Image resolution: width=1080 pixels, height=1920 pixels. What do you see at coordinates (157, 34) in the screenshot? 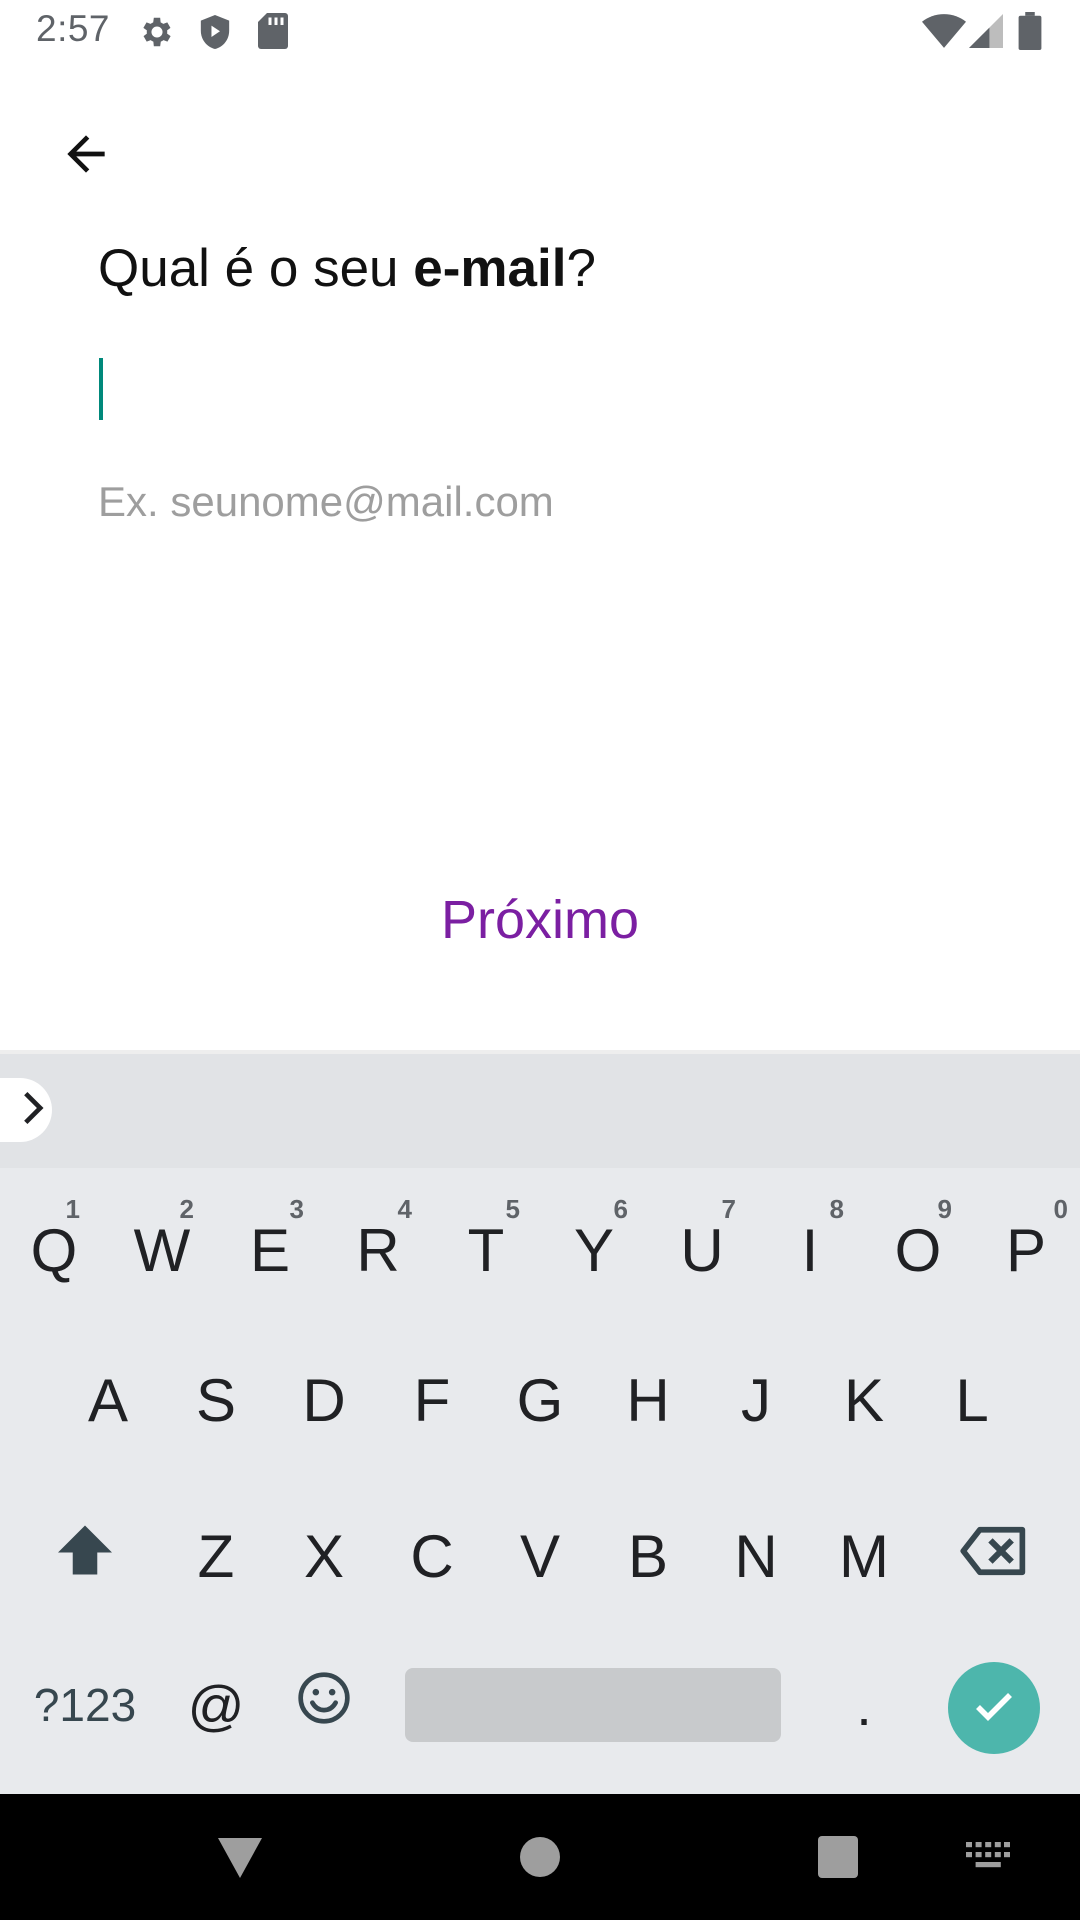
I see `settings-icon` at bounding box center [157, 34].